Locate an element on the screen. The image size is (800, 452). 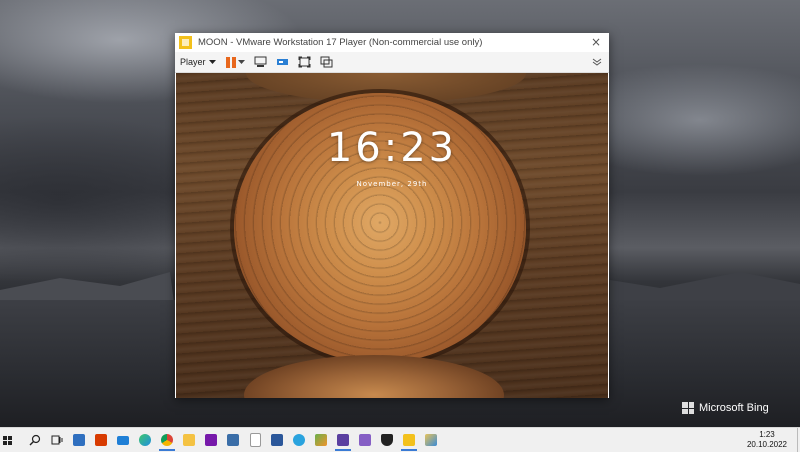
taskbar-calculator is located at coordinates (79, 440).